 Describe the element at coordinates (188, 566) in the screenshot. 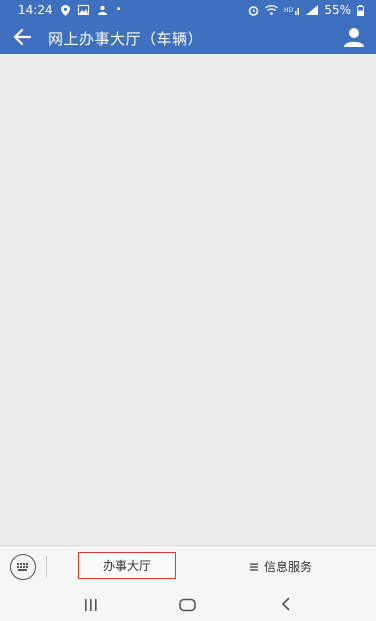

I see `bottom-menu-bar: 办事大厅 信息服务` at that location.